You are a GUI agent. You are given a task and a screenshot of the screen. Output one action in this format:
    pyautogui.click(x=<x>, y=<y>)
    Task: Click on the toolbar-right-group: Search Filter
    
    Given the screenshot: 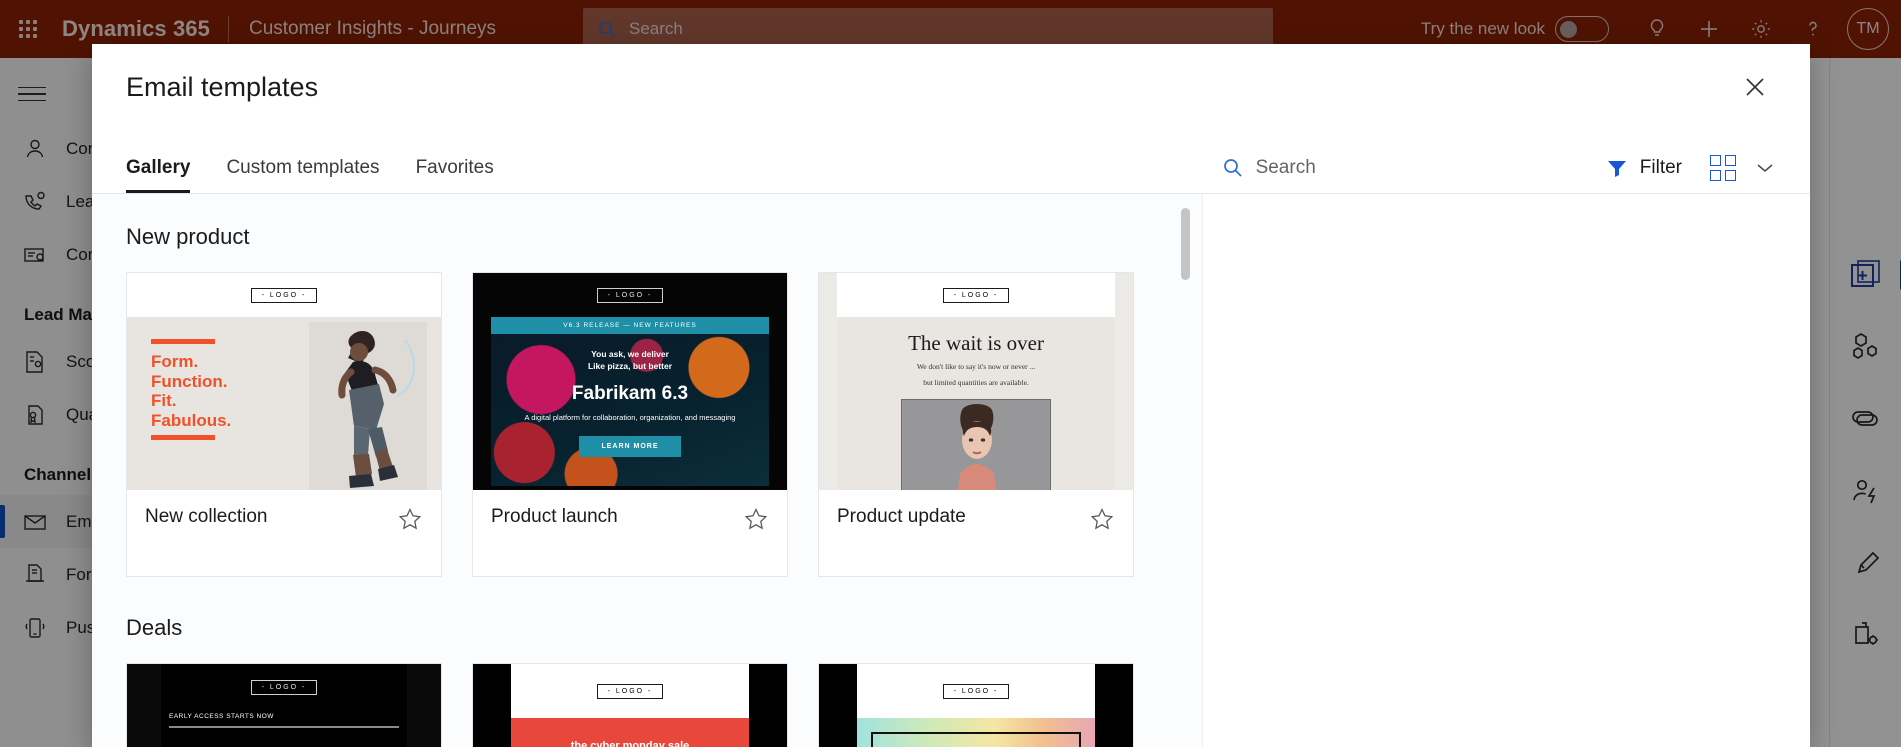 What is the action you would take?
    pyautogui.click(x=1499, y=174)
    